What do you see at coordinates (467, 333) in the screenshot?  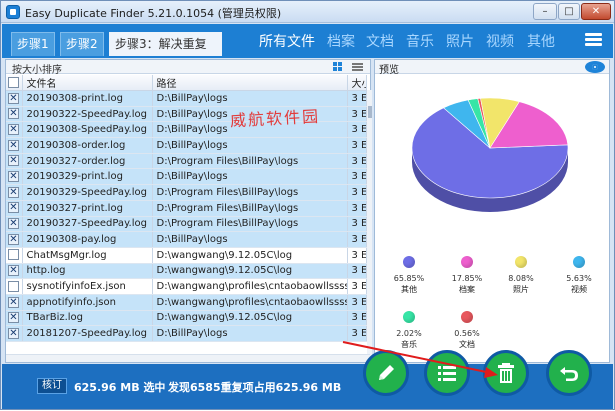 I see `legend-percent: 0.56%` at bounding box center [467, 333].